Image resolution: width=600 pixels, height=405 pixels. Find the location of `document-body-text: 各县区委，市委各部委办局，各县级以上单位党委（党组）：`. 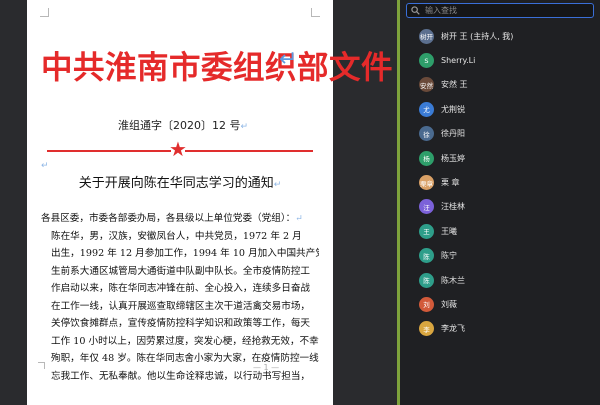

document-body-text: 各县区委，市委各部委办局，各县级以上单位党委（党组）： is located at coordinates (168, 218).